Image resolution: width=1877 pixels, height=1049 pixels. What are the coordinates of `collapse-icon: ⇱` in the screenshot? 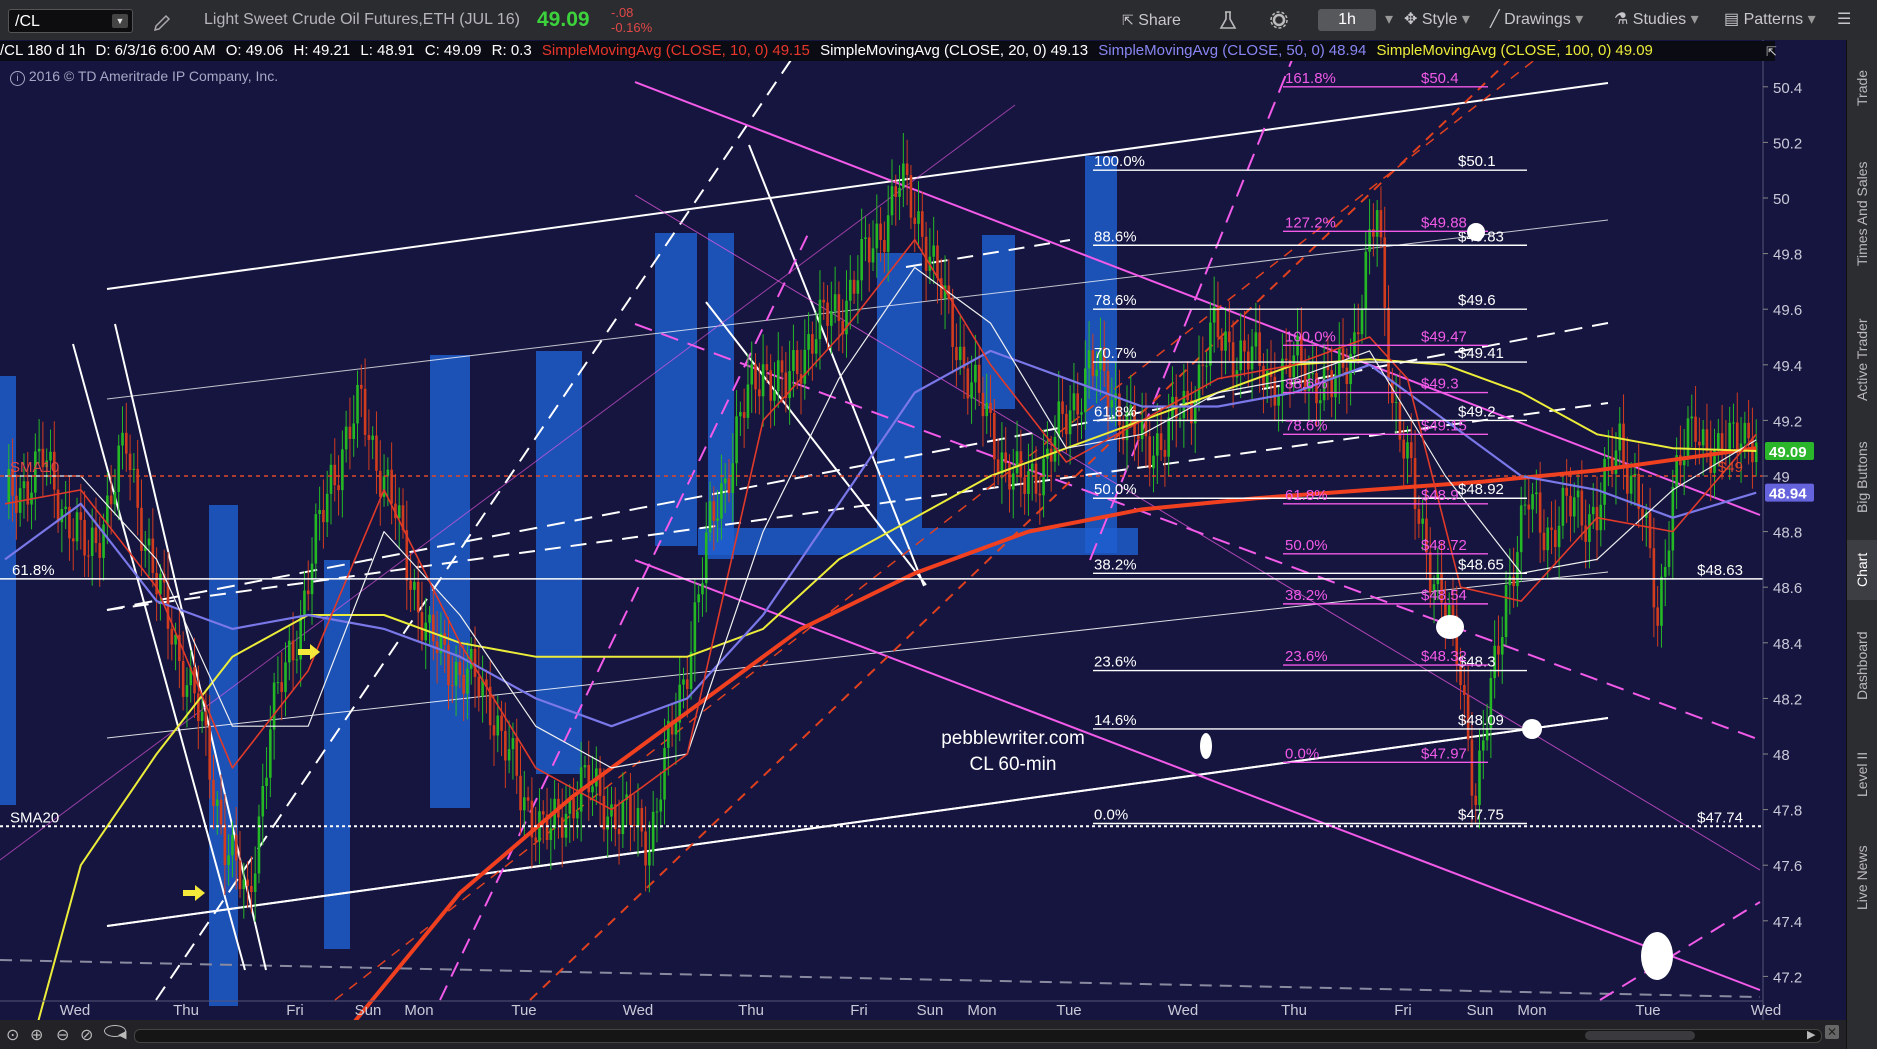 It's located at (1771, 52).